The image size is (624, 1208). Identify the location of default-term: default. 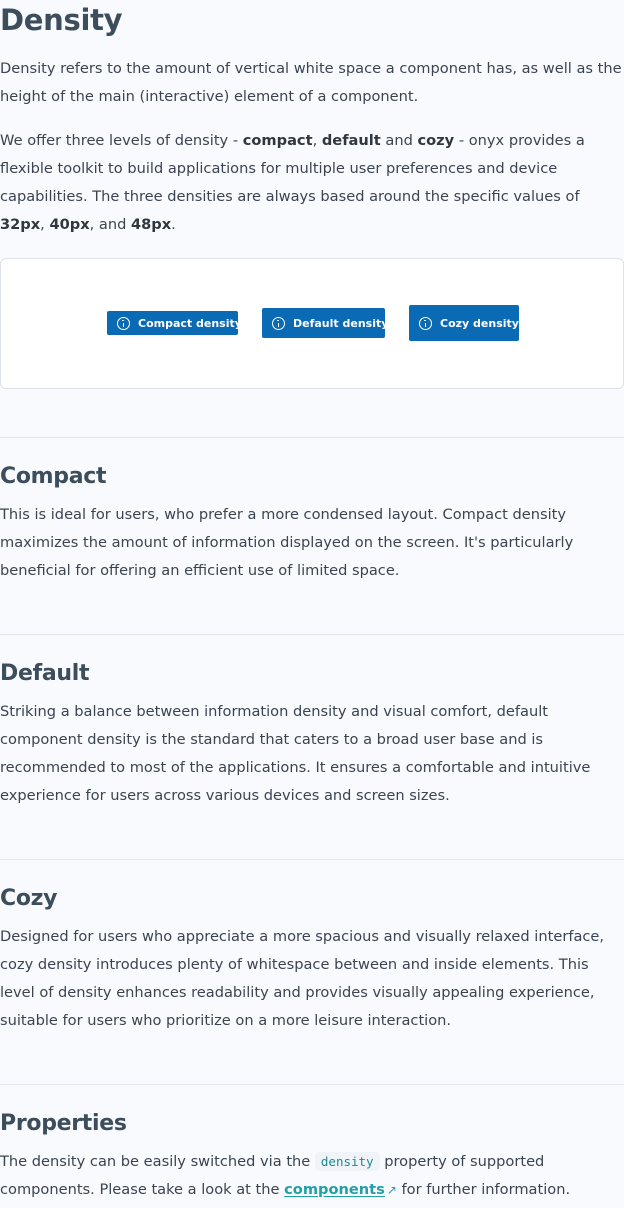
(351, 140).